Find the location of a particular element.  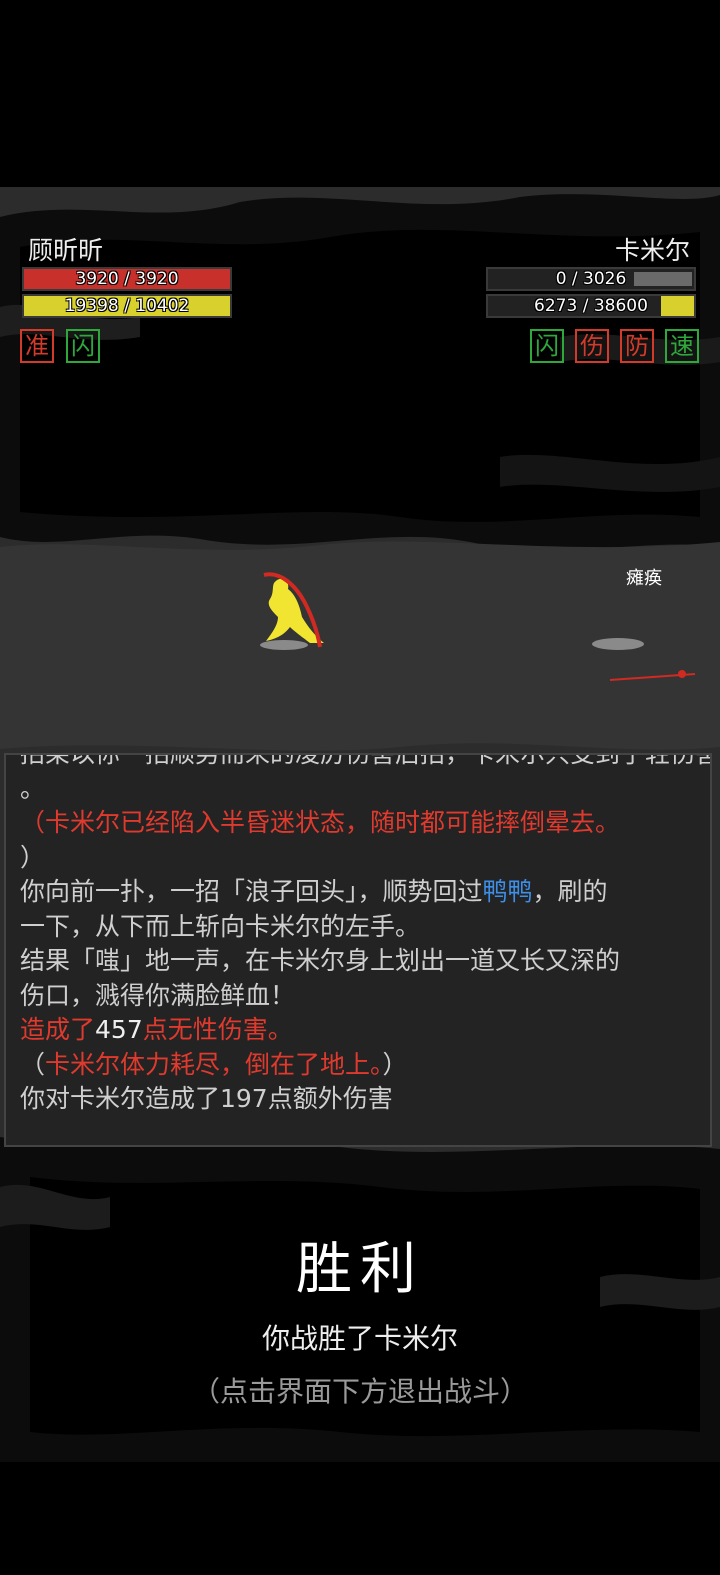

log-line: ） is located at coordinates (33, 857).